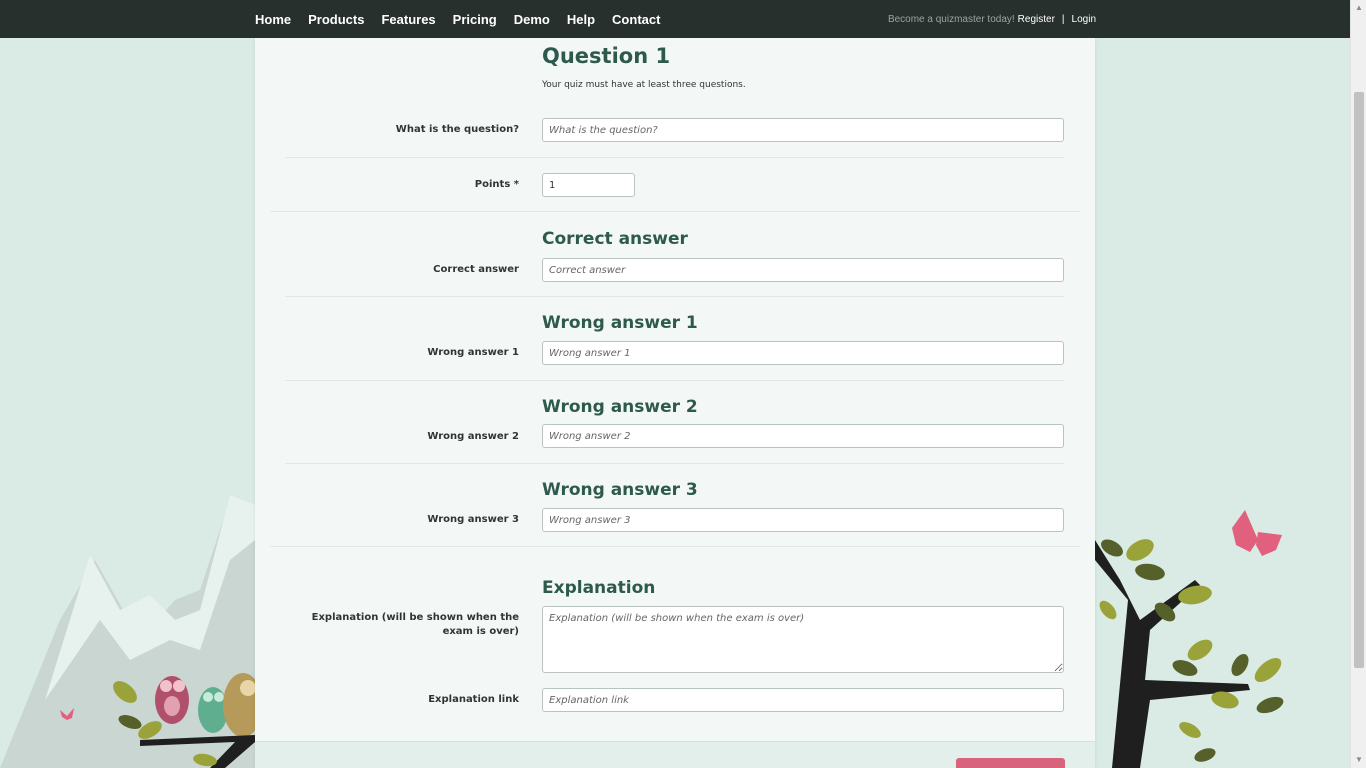 This screenshot has width=1366, height=768. What do you see at coordinates (803, 353) in the screenshot?
I see `wrong-answer-1-input` at bounding box center [803, 353].